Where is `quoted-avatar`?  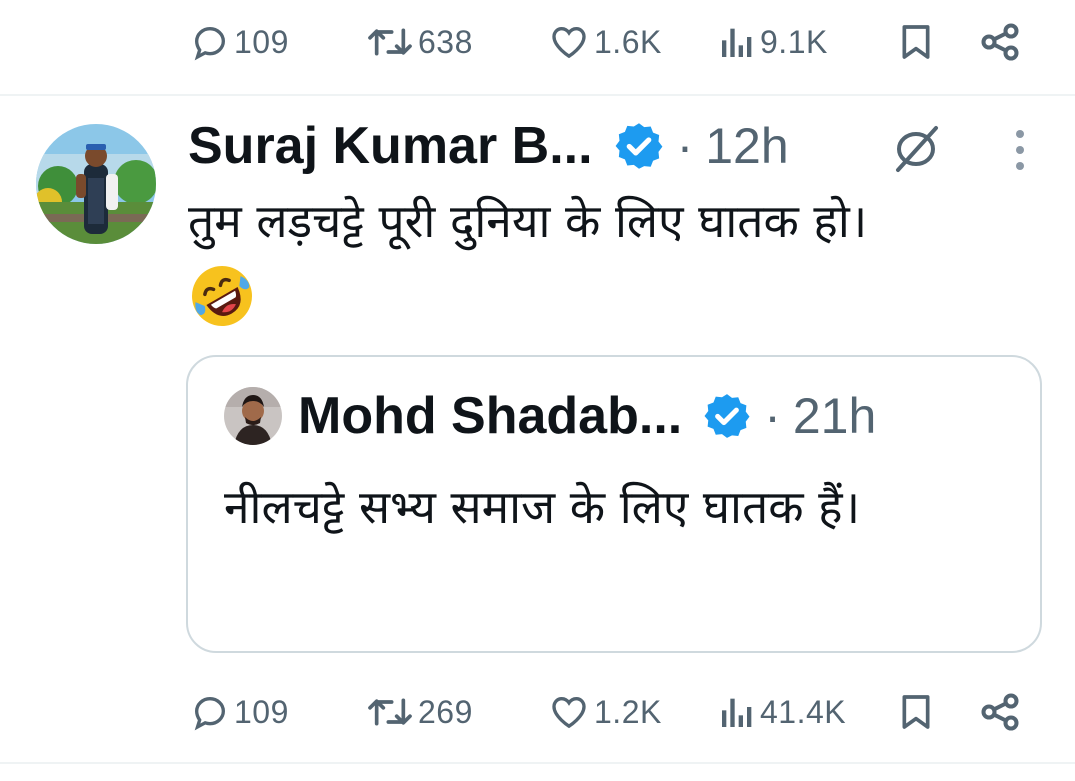 quoted-avatar is located at coordinates (253, 416).